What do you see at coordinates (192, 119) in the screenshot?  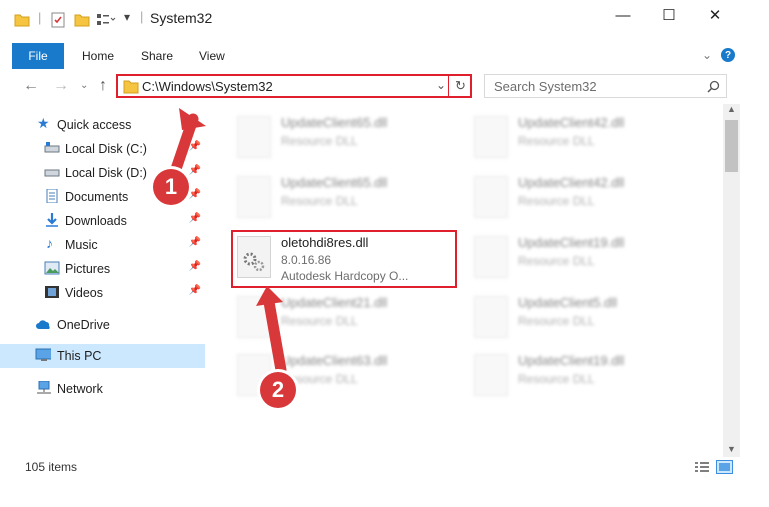 I see `arrow-1-head` at bounding box center [192, 119].